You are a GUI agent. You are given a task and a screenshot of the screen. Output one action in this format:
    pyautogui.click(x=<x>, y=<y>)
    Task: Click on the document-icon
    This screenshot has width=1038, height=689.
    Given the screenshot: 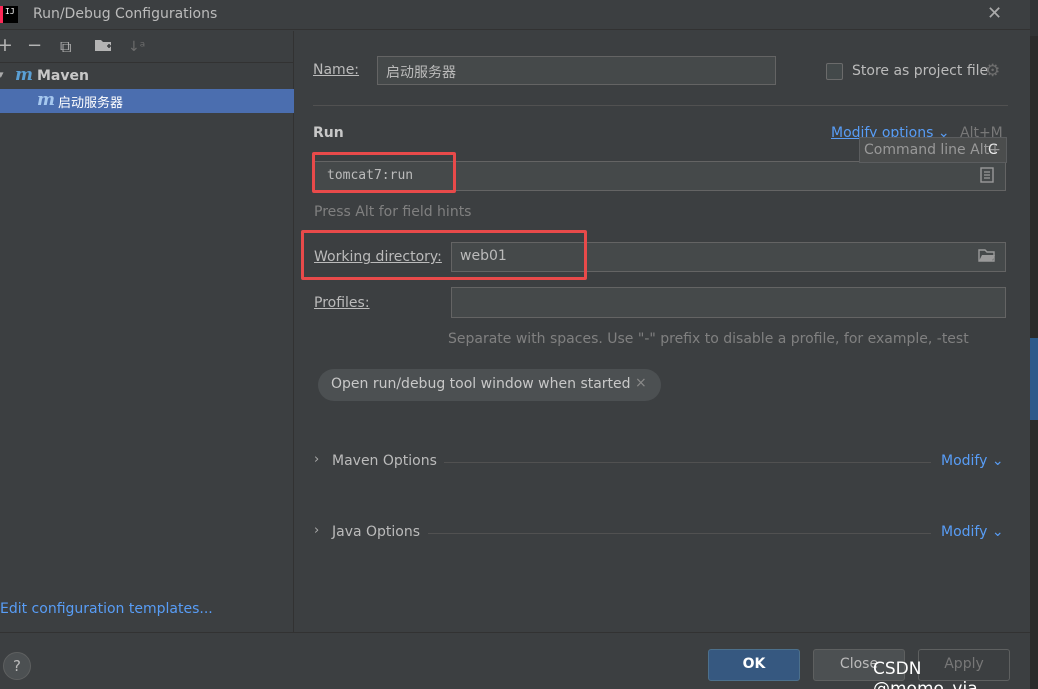 What is the action you would take?
    pyautogui.click(x=987, y=177)
    